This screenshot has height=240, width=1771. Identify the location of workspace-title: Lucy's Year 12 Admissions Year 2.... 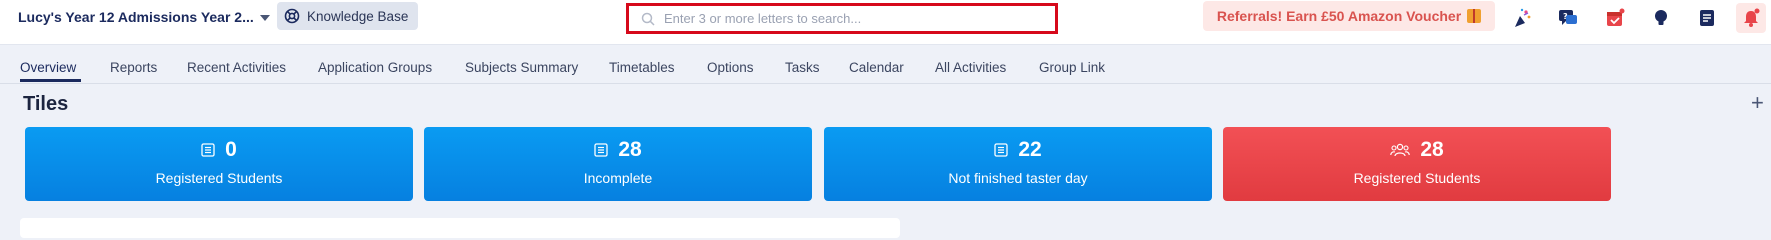
(136, 17).